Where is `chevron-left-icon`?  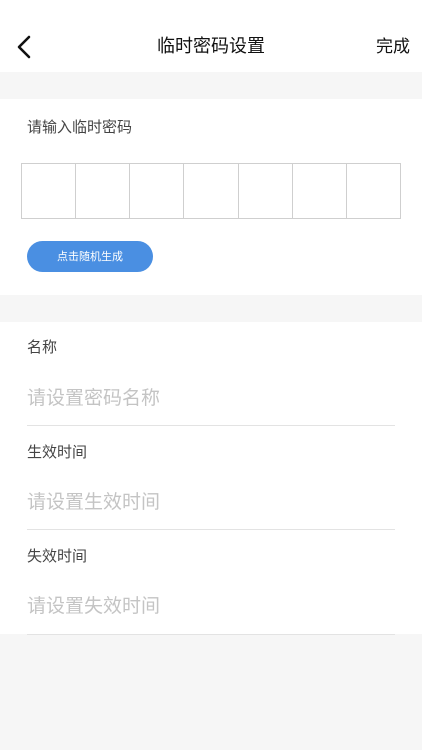 chevron-left-icon is located at coordinates (24, 47).